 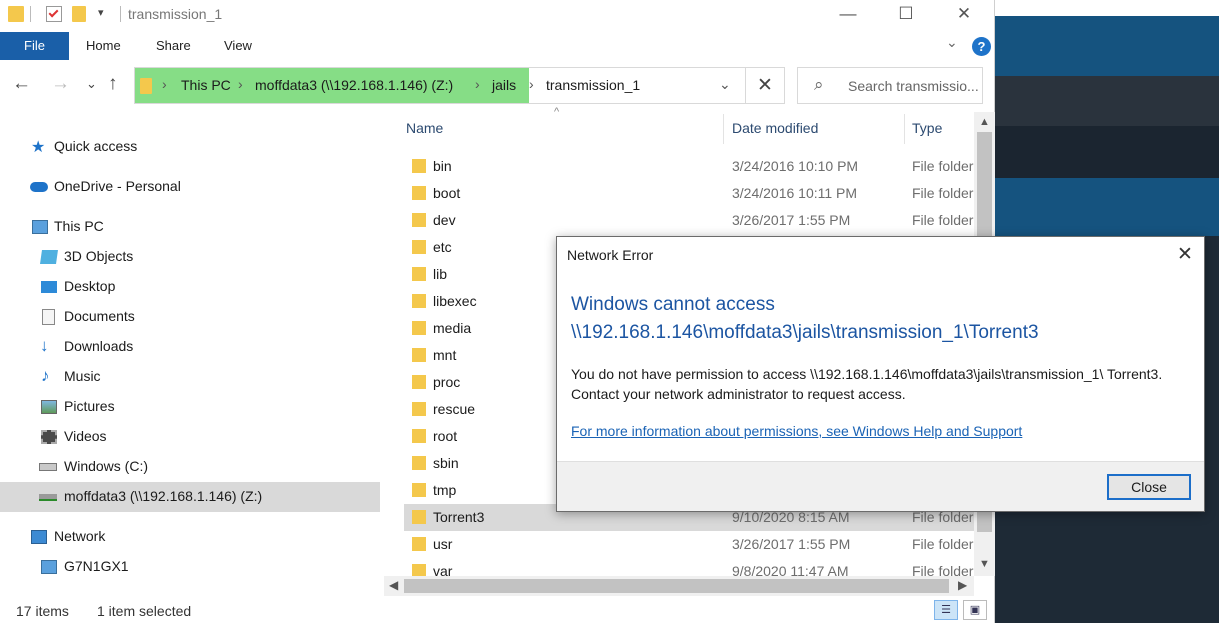 I want to click on up-button: ↑, so click(x=113, y=84).